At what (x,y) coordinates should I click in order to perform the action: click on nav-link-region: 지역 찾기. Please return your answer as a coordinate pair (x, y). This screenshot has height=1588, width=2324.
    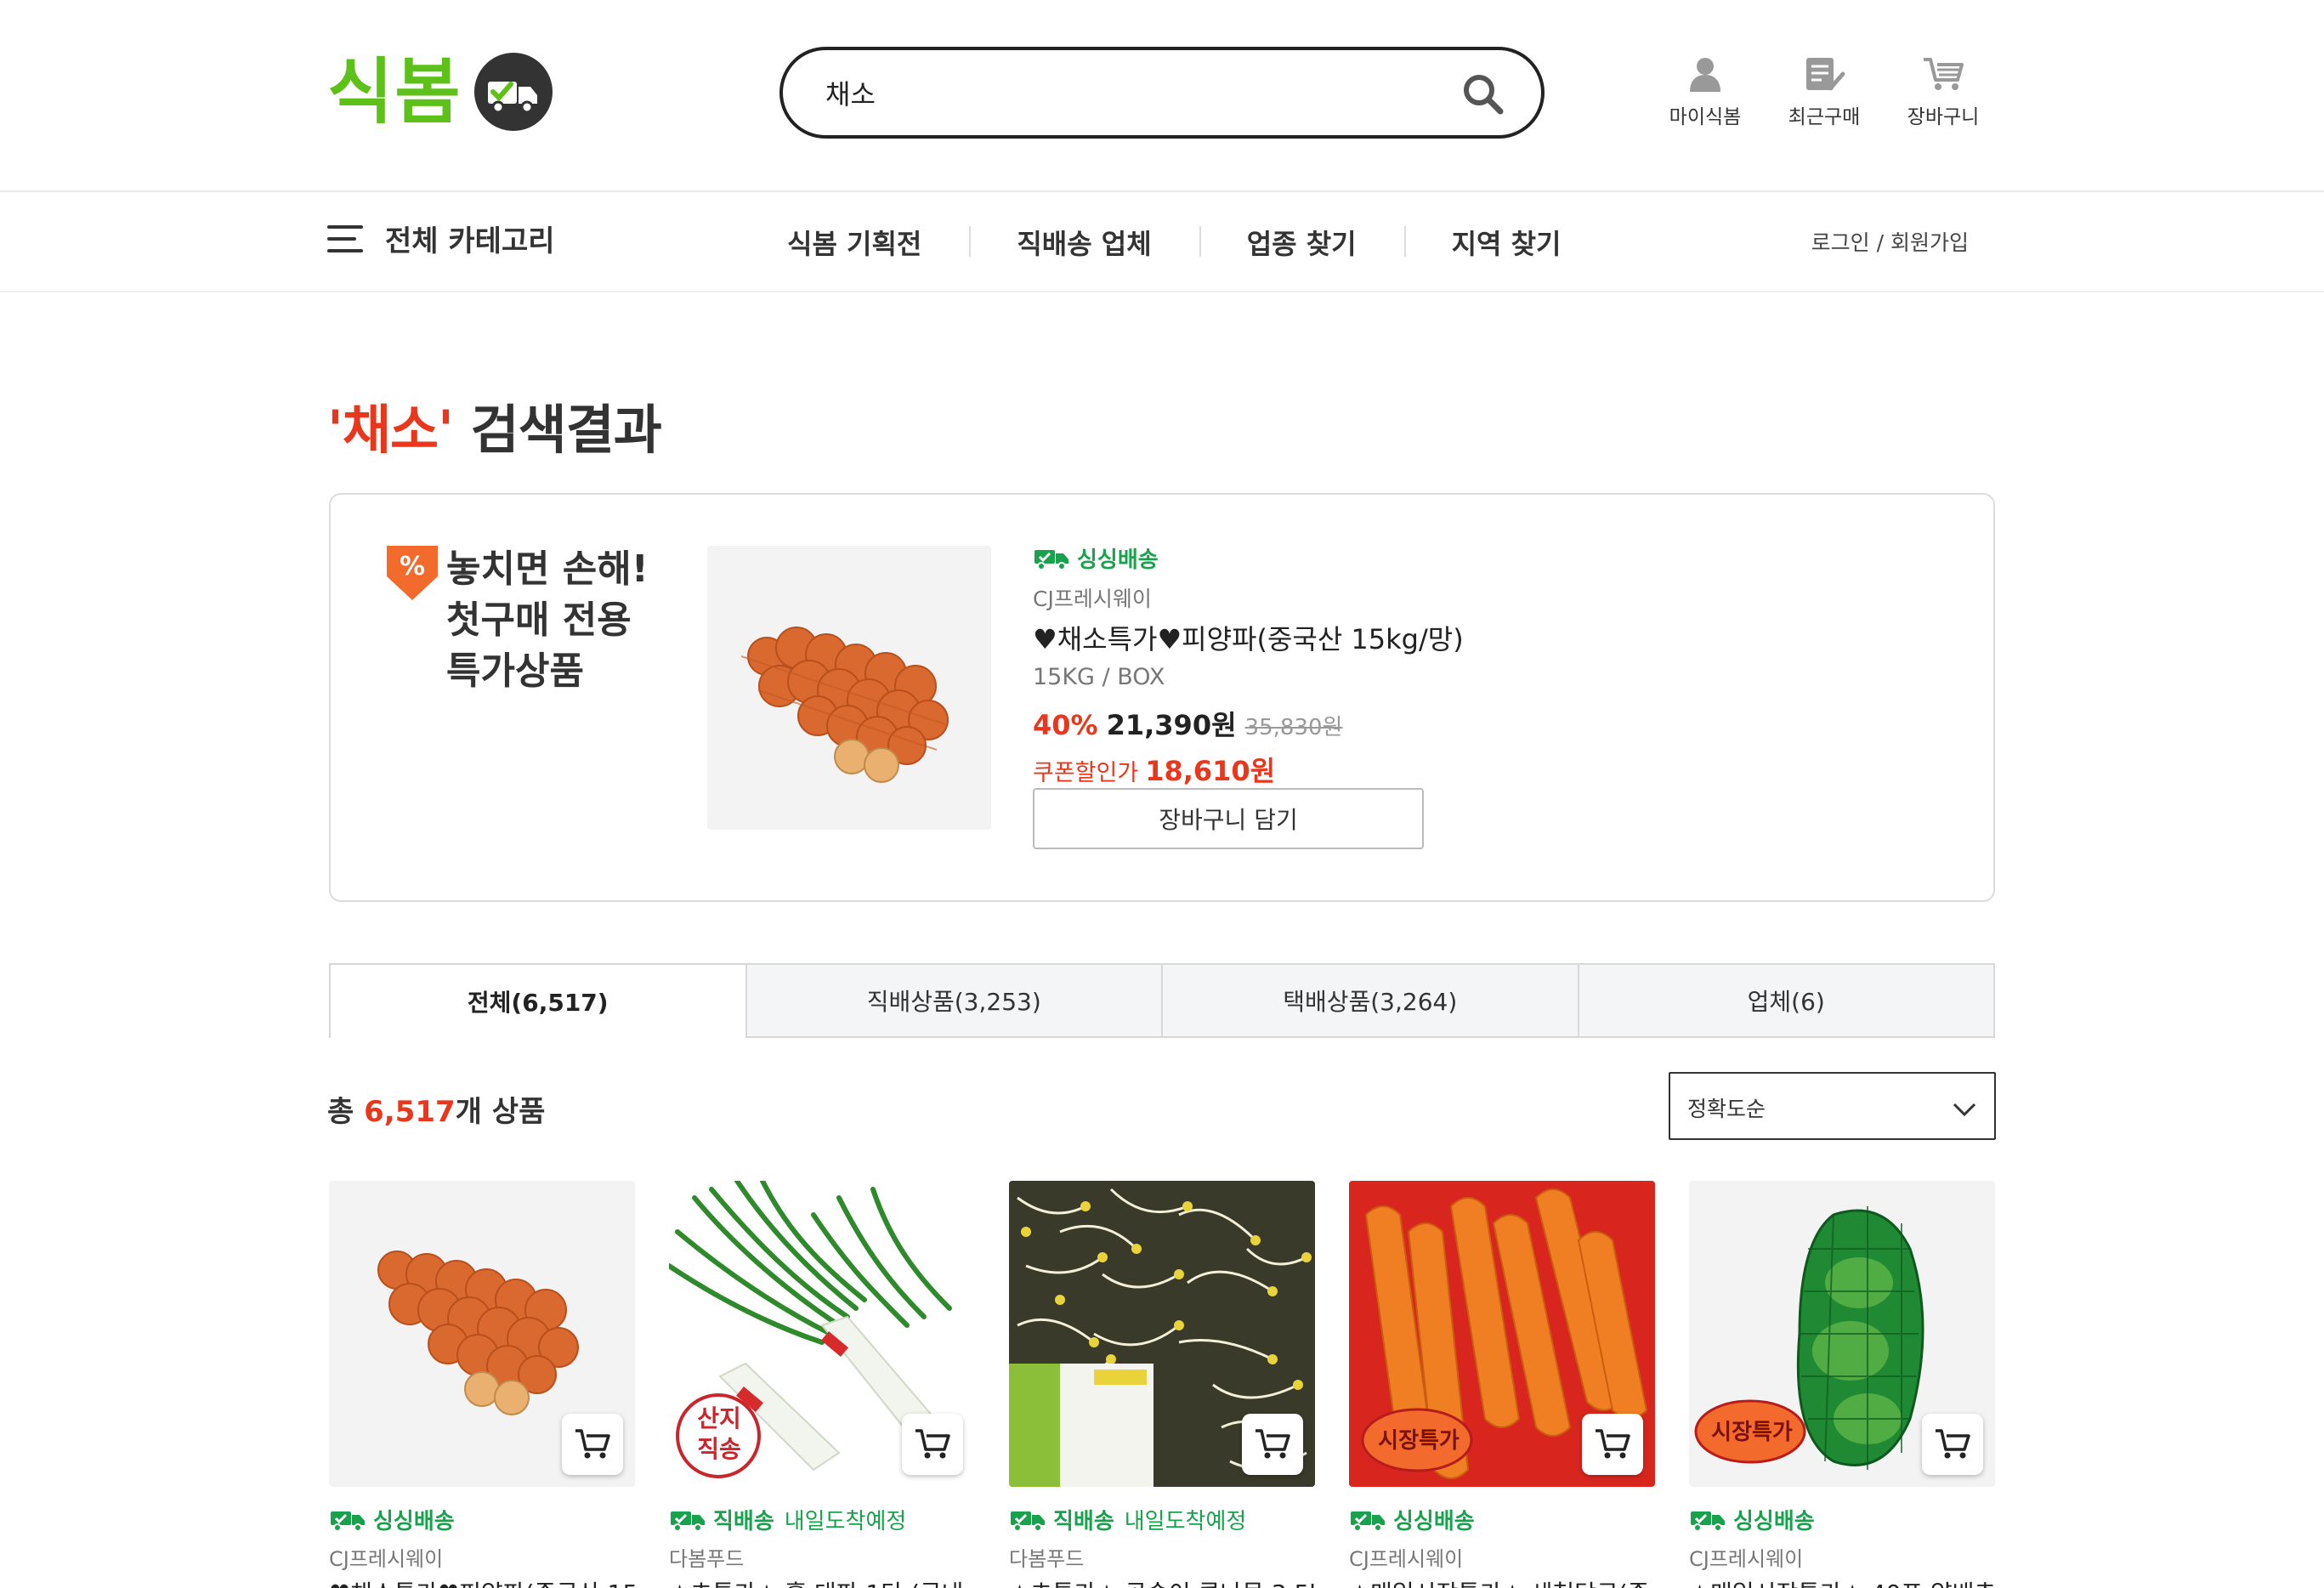
    Looking at the image, I should click on (1506, 242).